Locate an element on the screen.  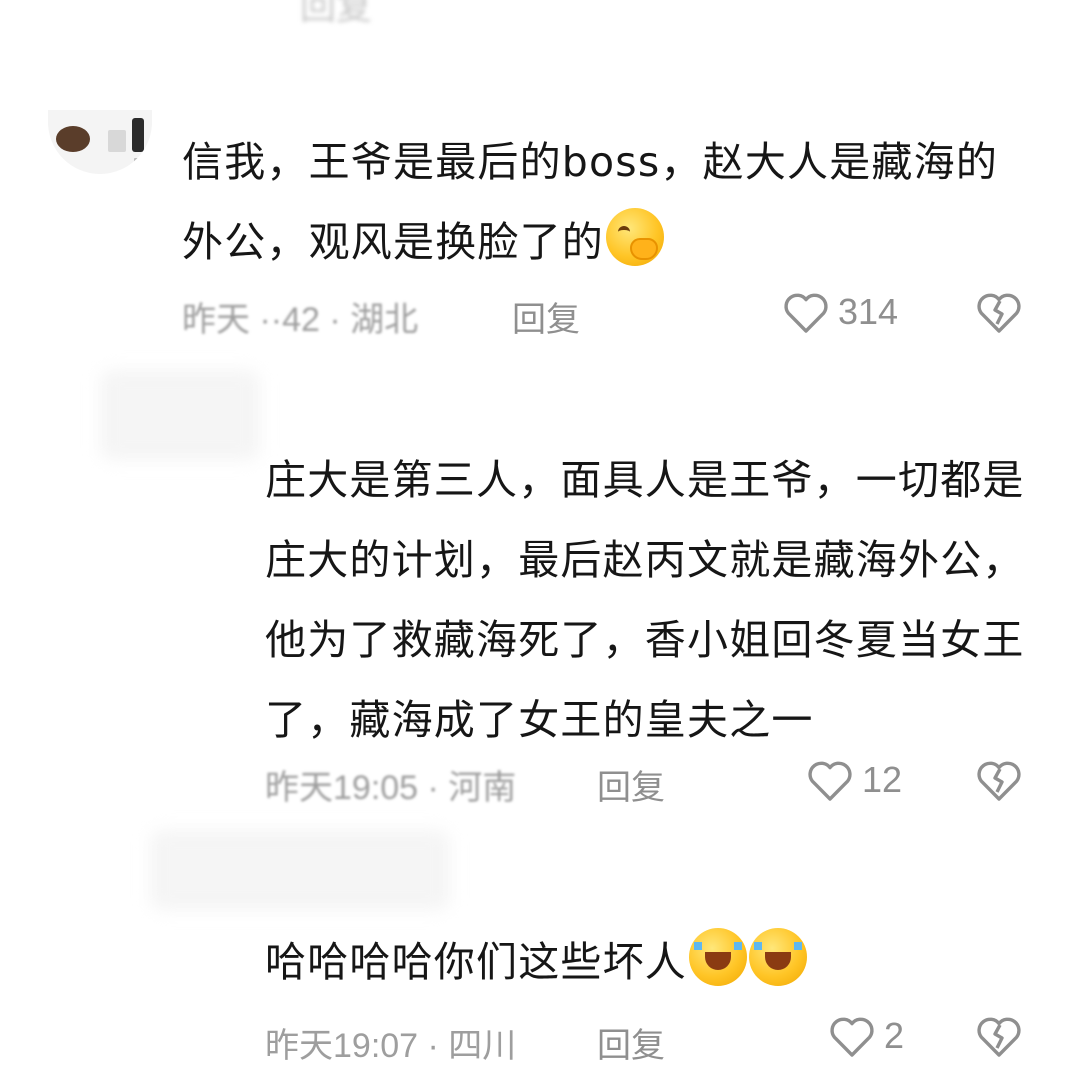
like-button: 12 is located at coordinates (854, 780).